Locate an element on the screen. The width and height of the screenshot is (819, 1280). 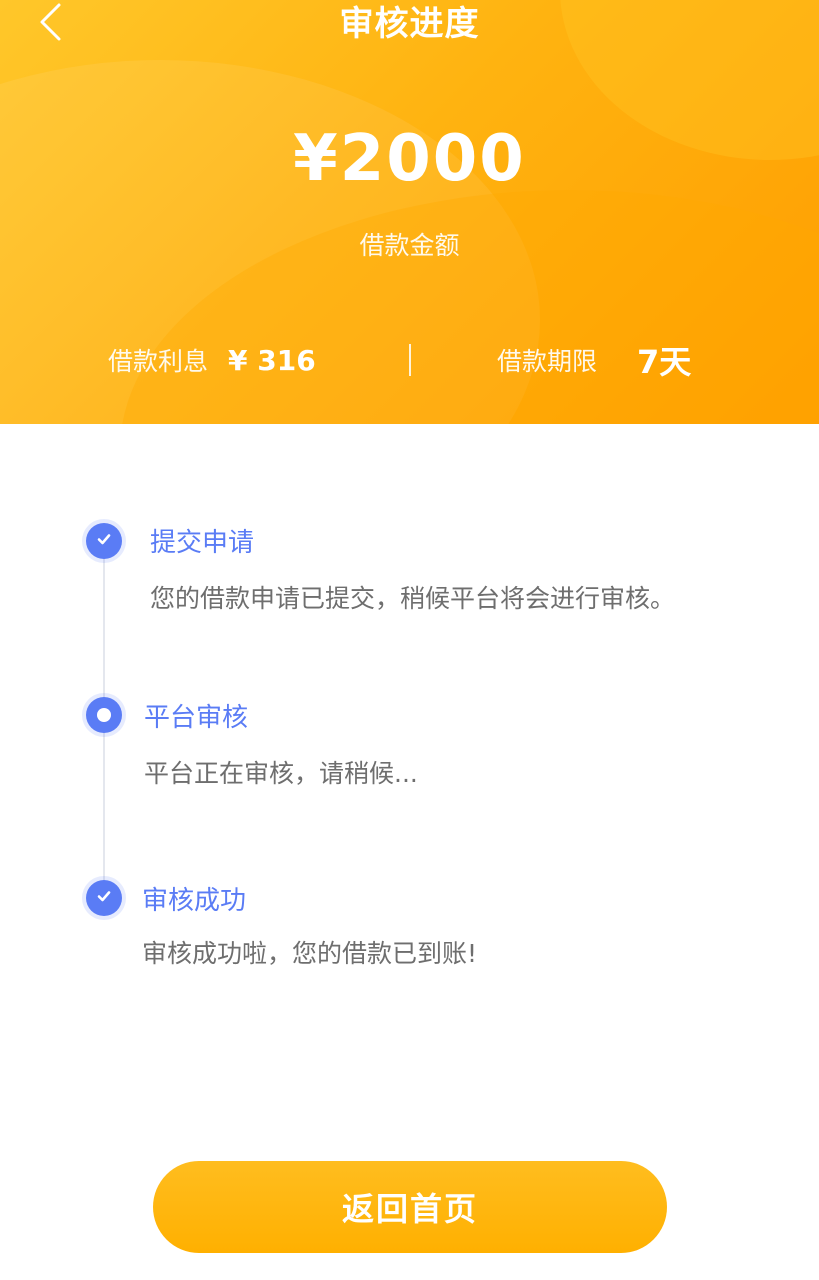
interest-stat: 借款利息 ¥ 316 is located at coordinates (212, 360).